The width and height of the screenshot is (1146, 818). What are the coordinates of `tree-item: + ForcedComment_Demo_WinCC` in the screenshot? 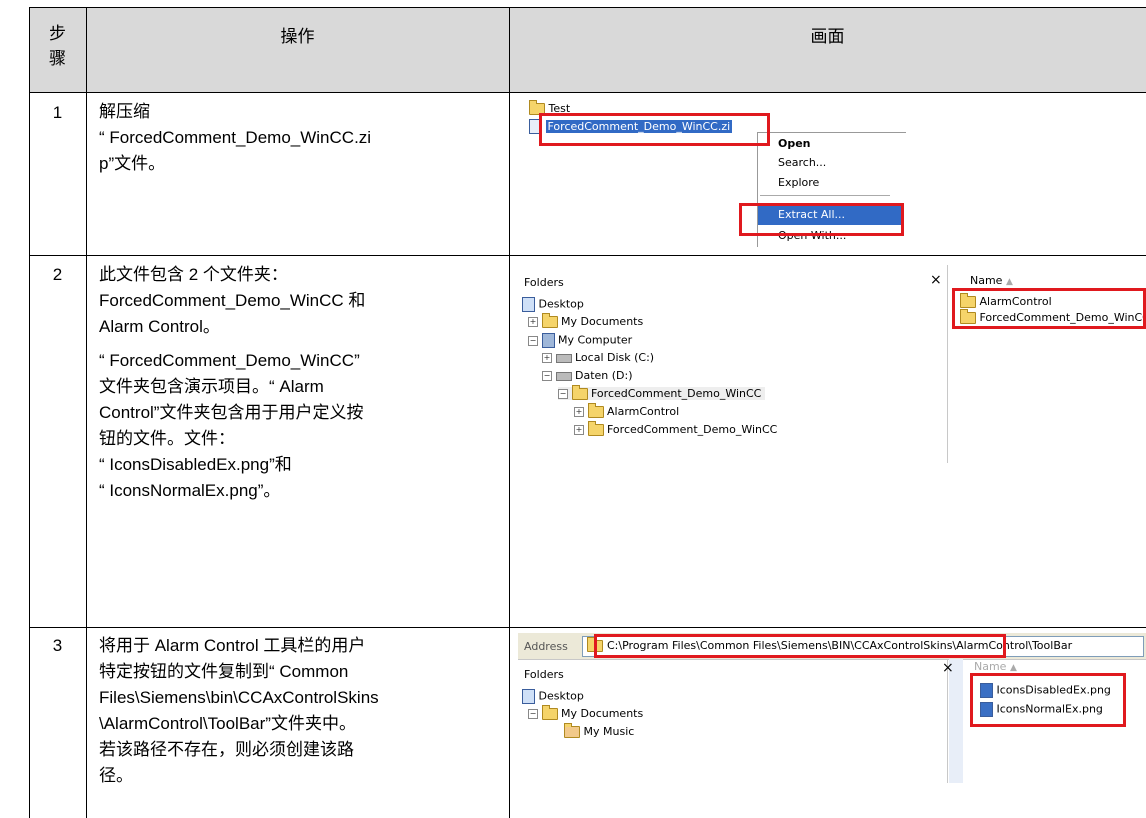 It's located at (676, 428).